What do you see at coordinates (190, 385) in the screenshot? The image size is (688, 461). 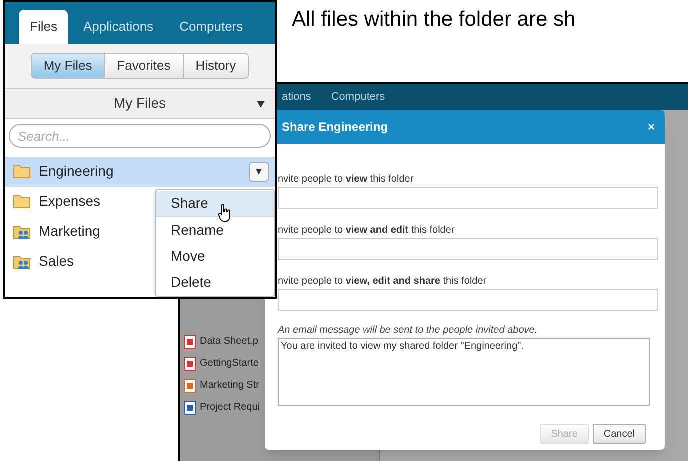 I see `presentation-file-icon` at bounding box center [190, 385].